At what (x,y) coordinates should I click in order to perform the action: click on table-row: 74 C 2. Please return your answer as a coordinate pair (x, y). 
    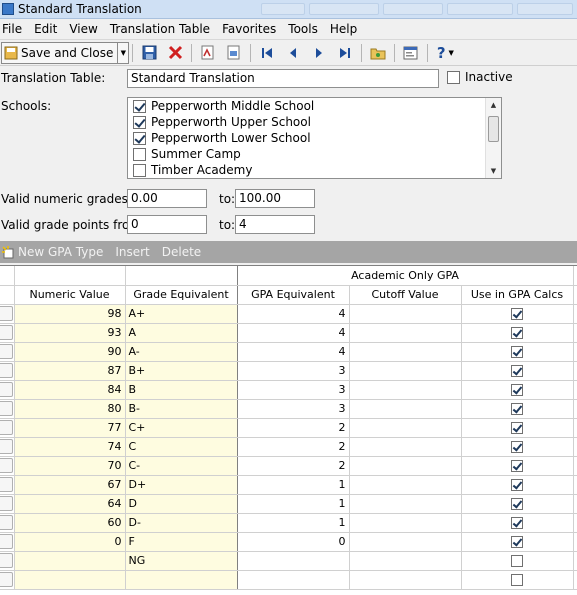
    Looking at the image, I should click on (288, 447).